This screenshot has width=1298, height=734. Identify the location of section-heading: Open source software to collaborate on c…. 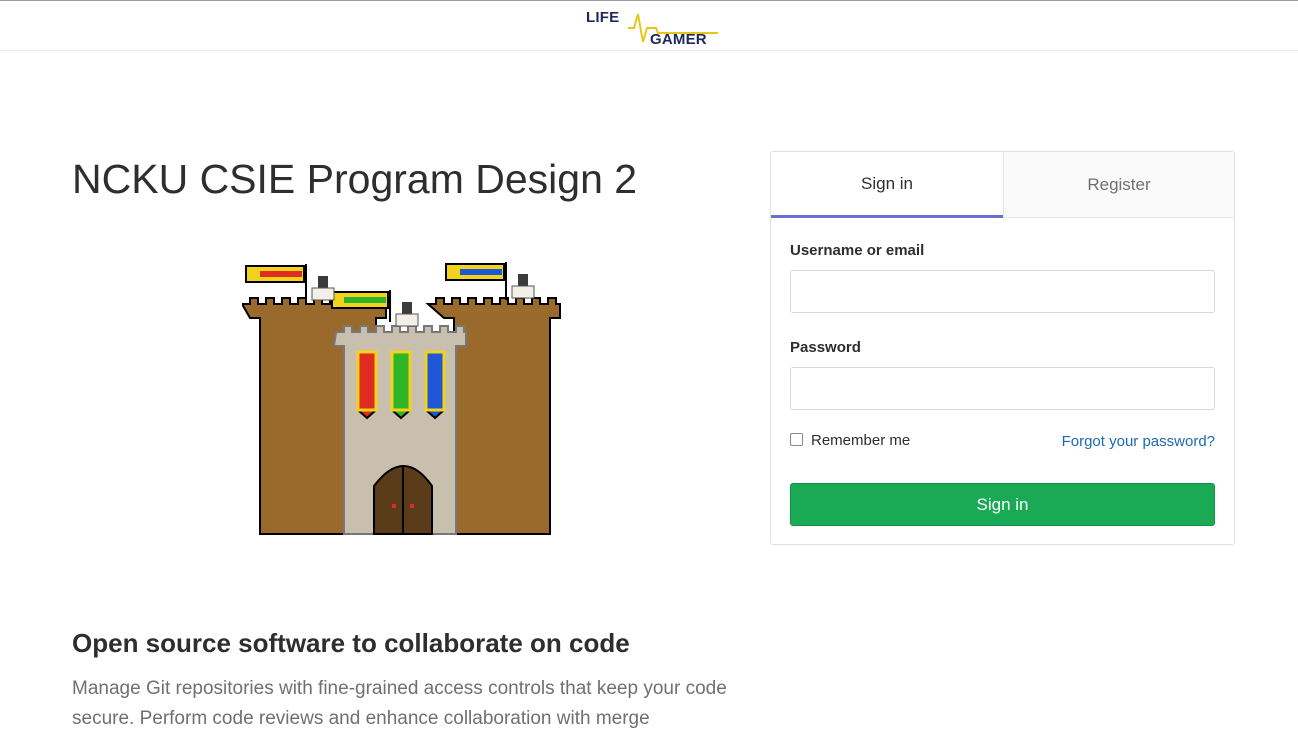
(351, 643).